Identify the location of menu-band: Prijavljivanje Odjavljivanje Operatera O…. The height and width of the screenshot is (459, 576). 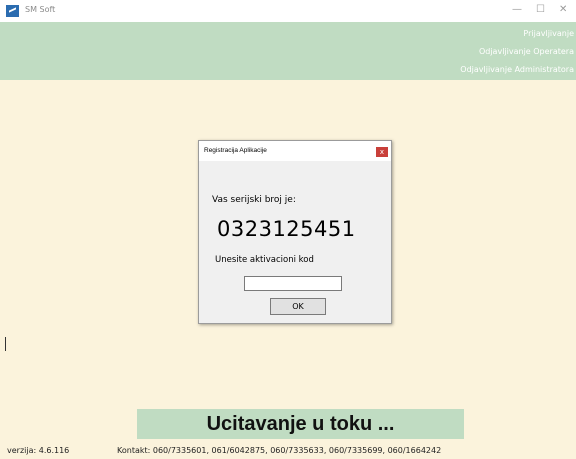
(288, 51).